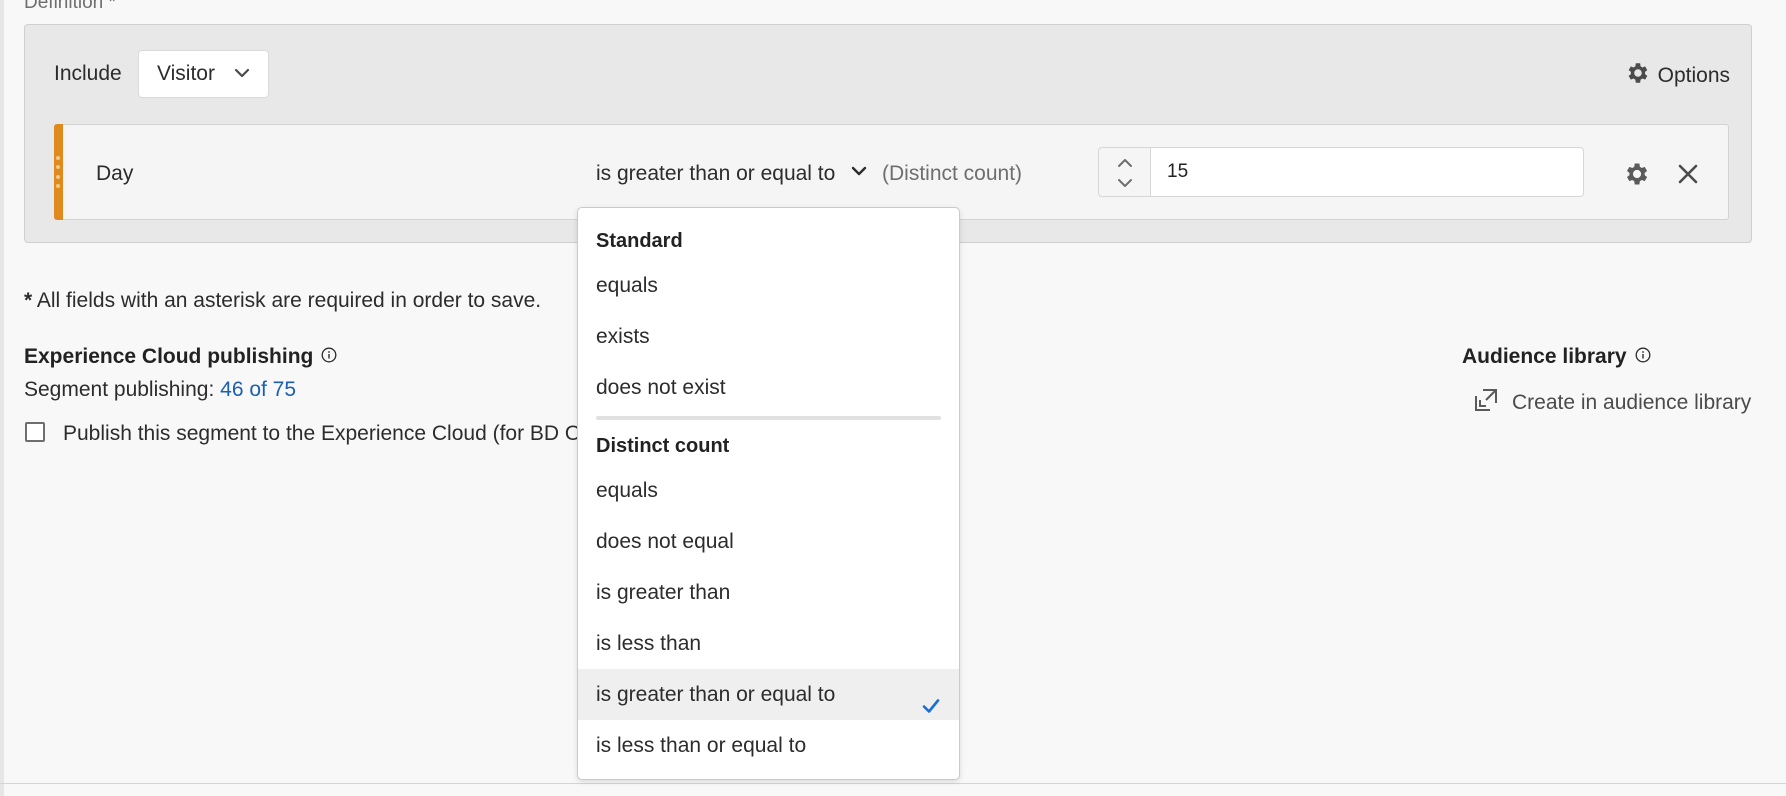 Image resolution: width=1786 pixels, height=796 pixels. Describe the element at coordinates (258, 389) in the screenshot. I see `segment-publishing-count-link: 46 of 75` at that location.